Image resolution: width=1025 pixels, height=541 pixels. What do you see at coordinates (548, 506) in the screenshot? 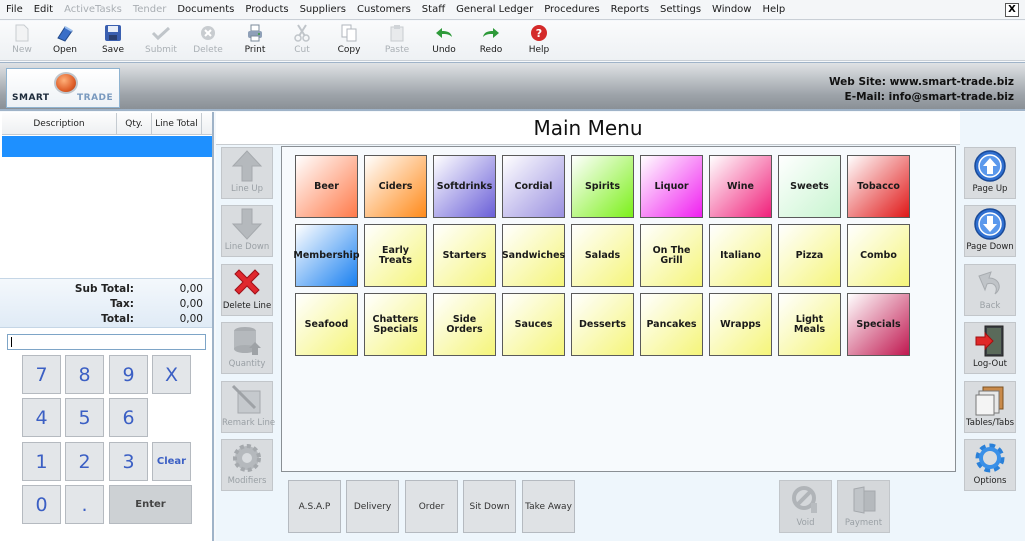
I see `order-type-take-away-button: Take Away` at bounding box center [548, 506].